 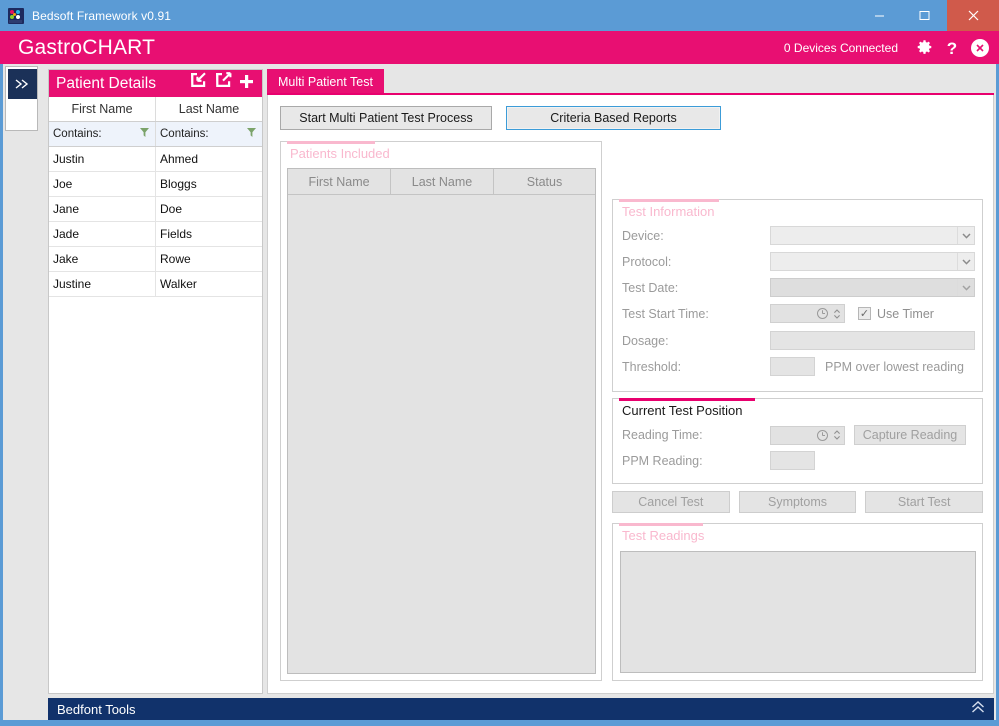 What do you see at coordinates (22, 115) in the screenshot?
I see `rail-spacer` at bounding box center [22, 115].